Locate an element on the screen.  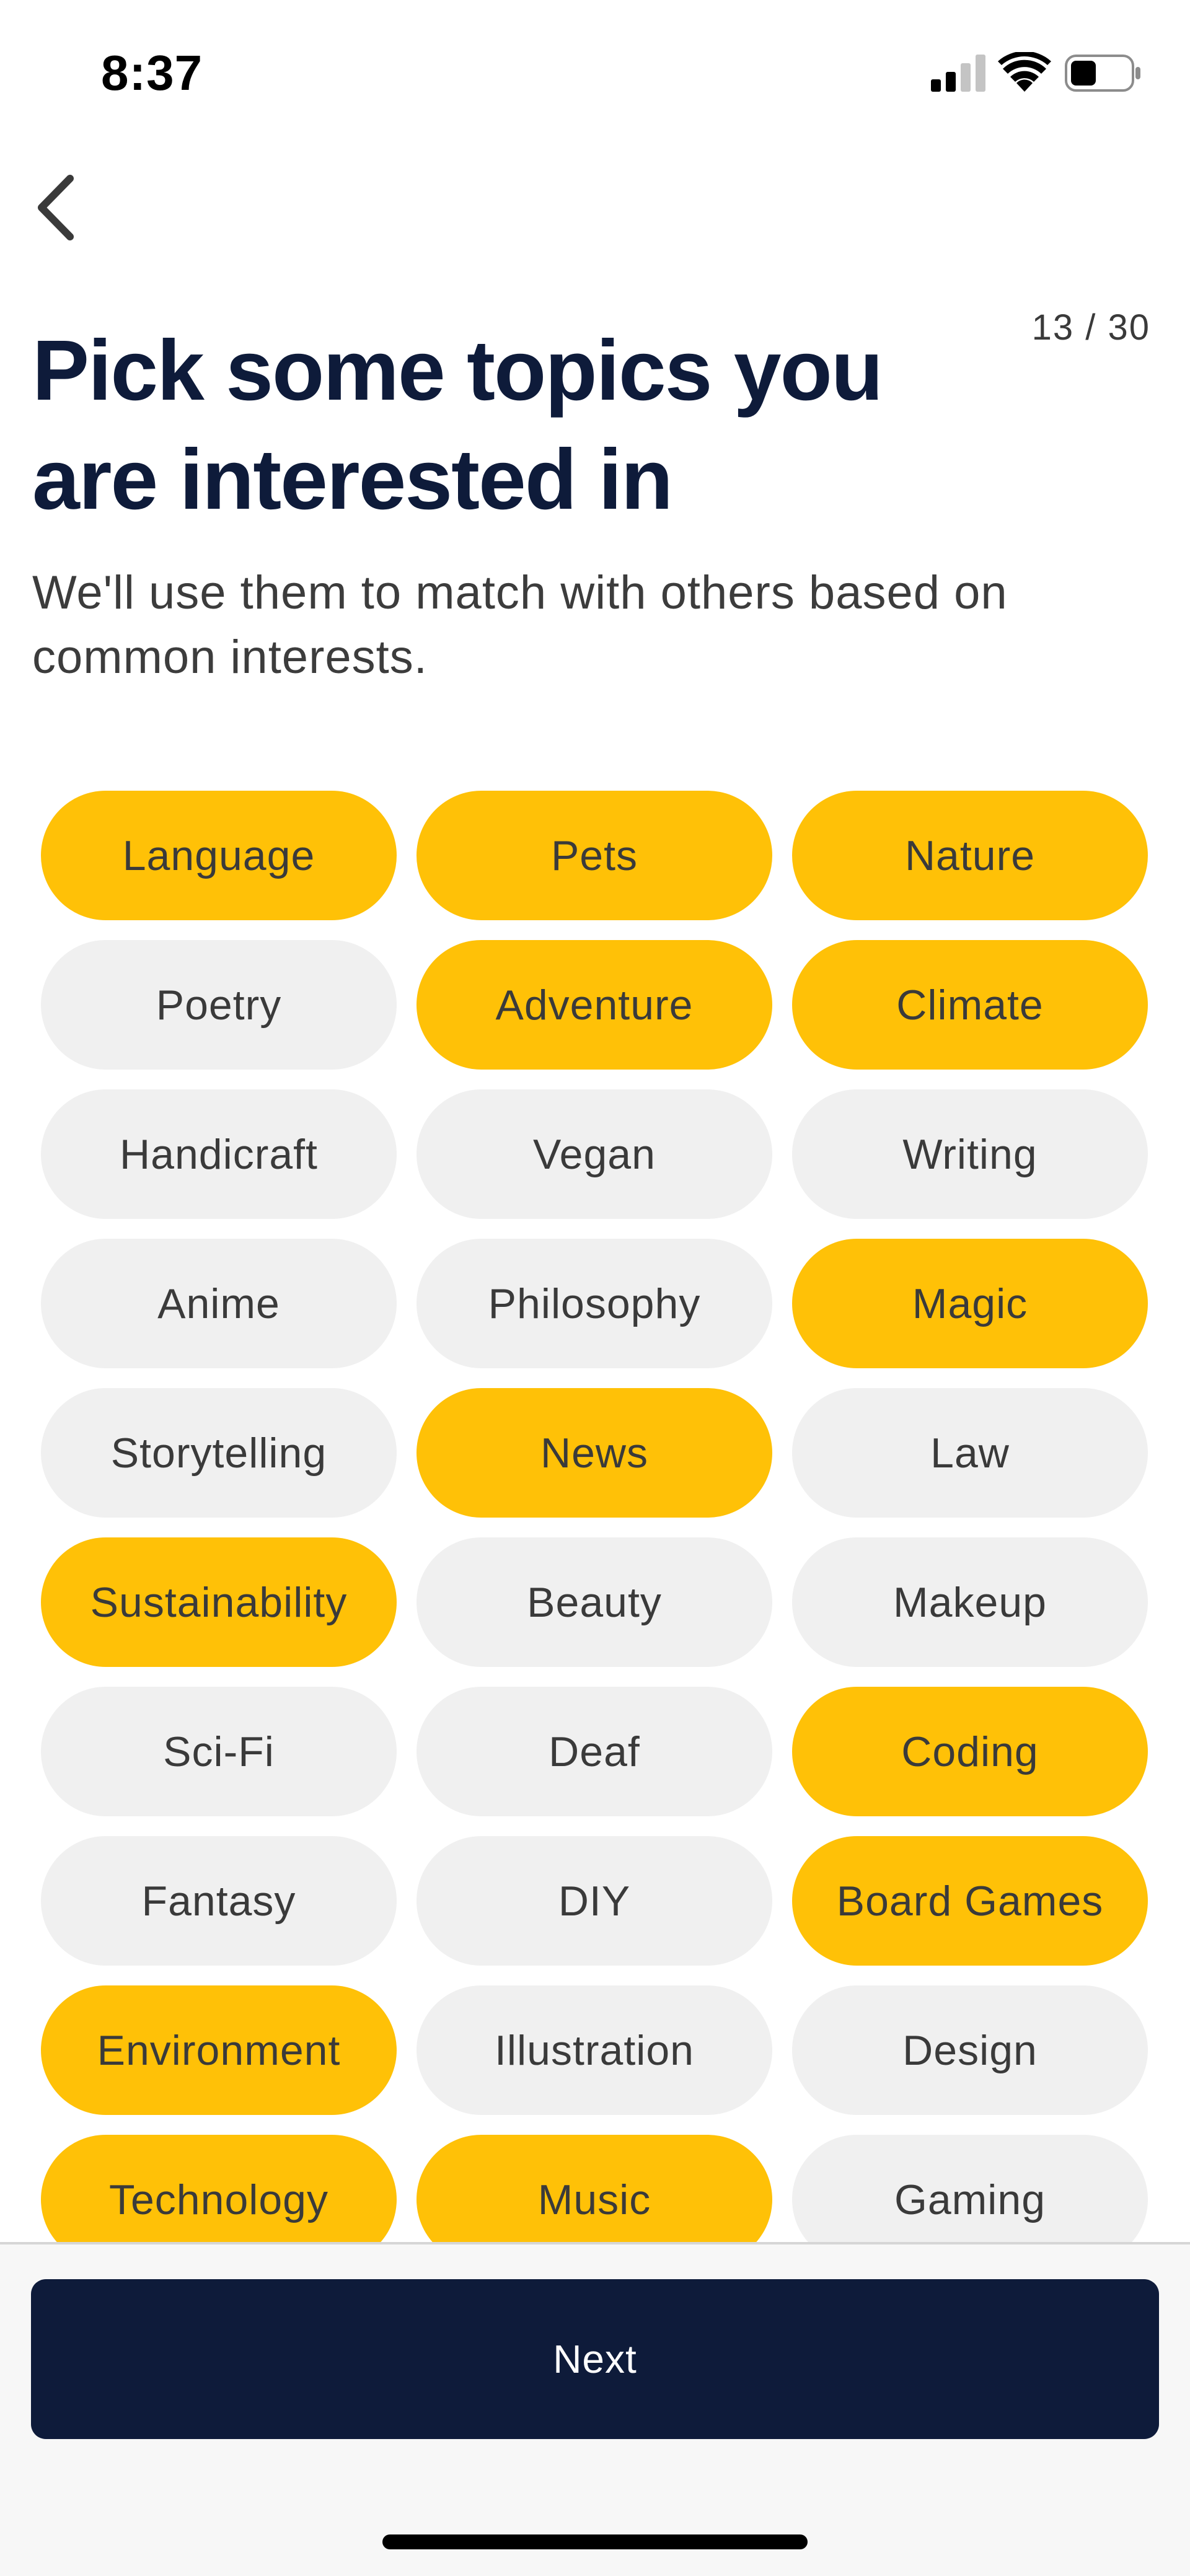
topic-chip-deaf: Deaf is located at coordinates (594, 1751).